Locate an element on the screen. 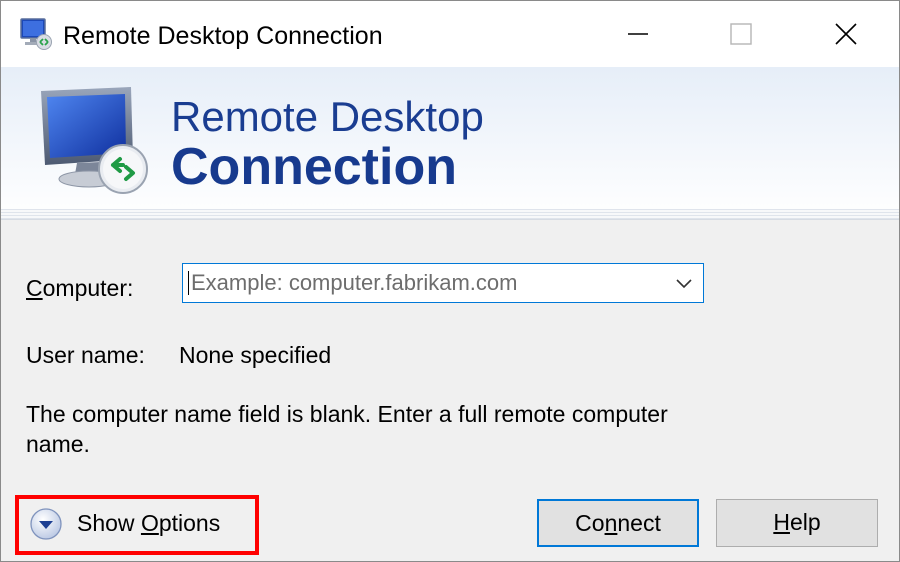  show-options-accesskey: O is located at coordinates (149, 523).